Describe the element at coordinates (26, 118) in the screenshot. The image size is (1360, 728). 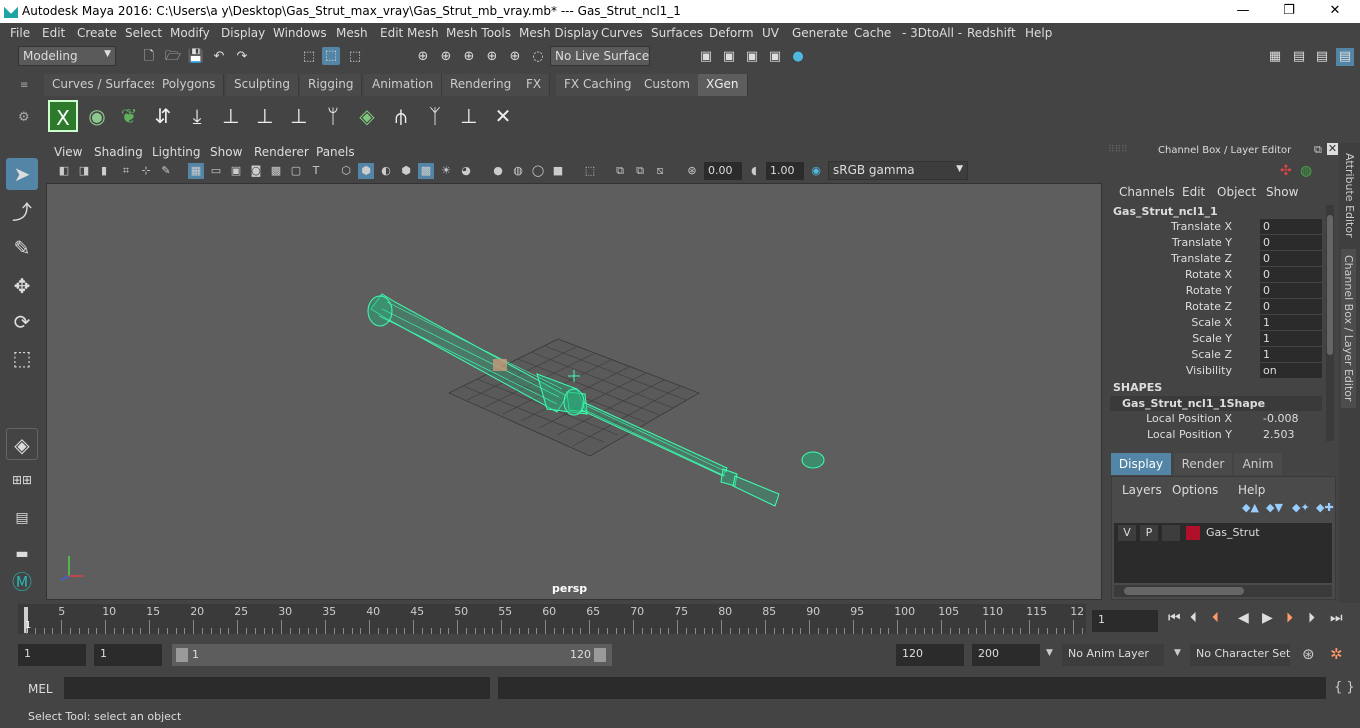
I see `shelf-settings-gear-icon: ⚙` at that location.